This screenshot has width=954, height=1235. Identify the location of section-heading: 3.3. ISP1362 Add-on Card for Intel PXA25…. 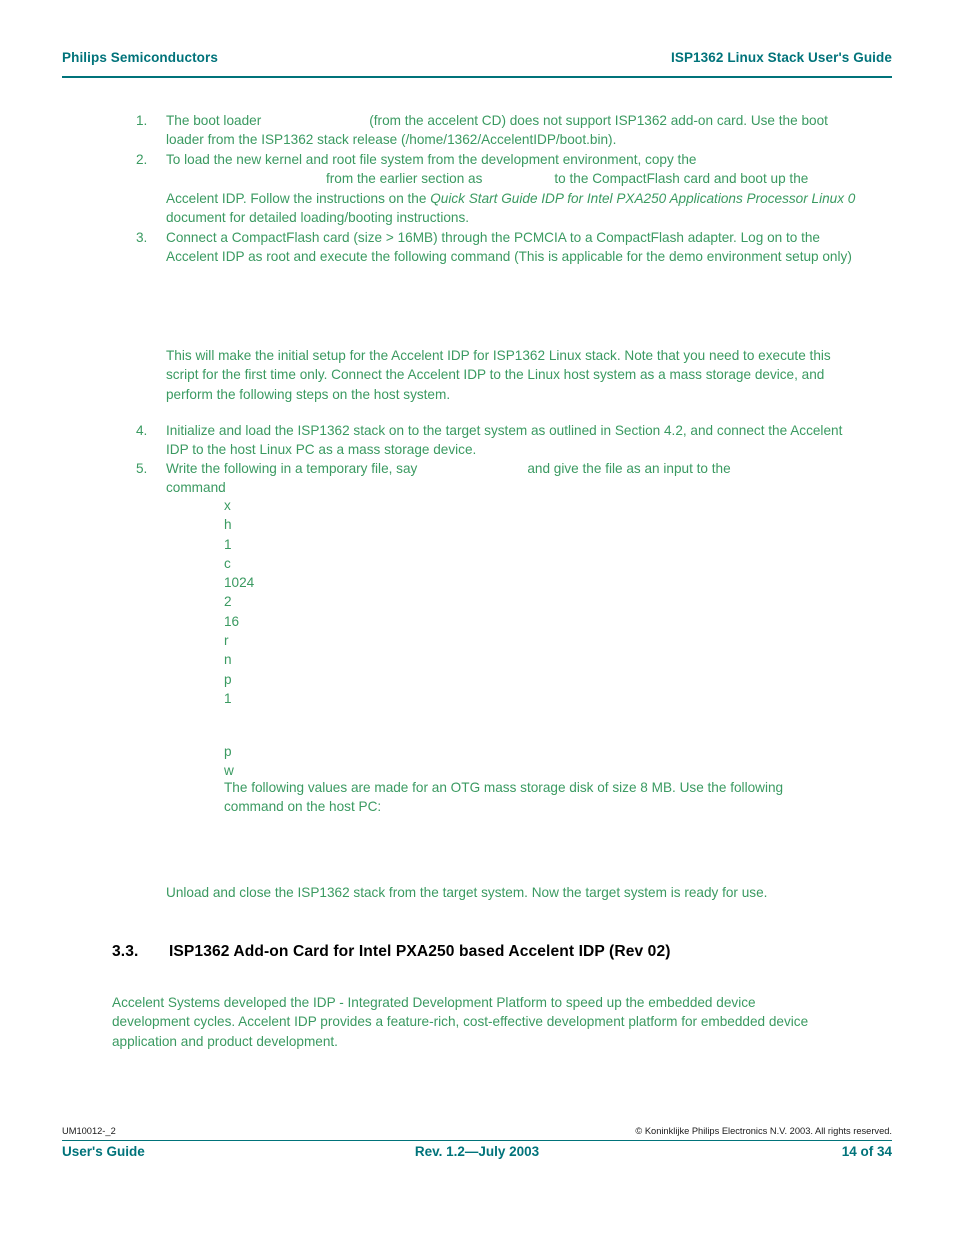
(512, 952).